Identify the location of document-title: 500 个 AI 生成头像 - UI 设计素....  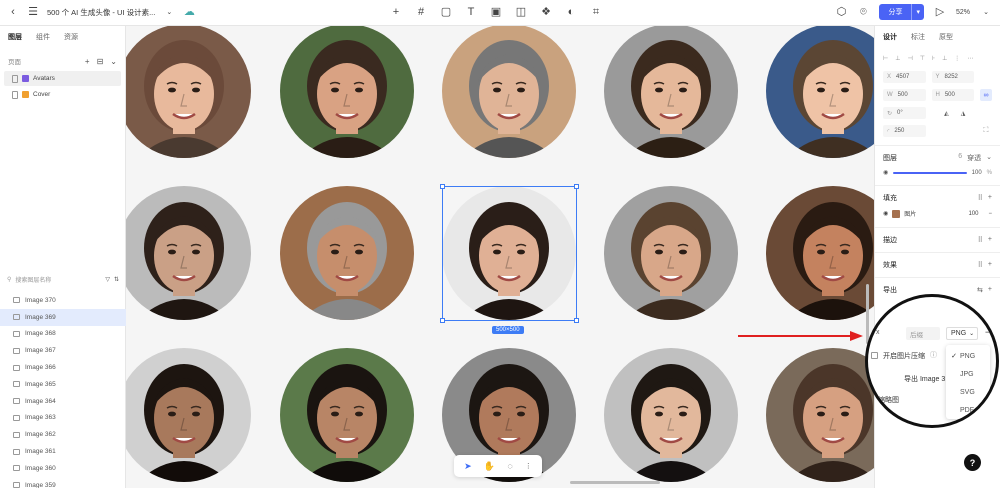
(101, 12).